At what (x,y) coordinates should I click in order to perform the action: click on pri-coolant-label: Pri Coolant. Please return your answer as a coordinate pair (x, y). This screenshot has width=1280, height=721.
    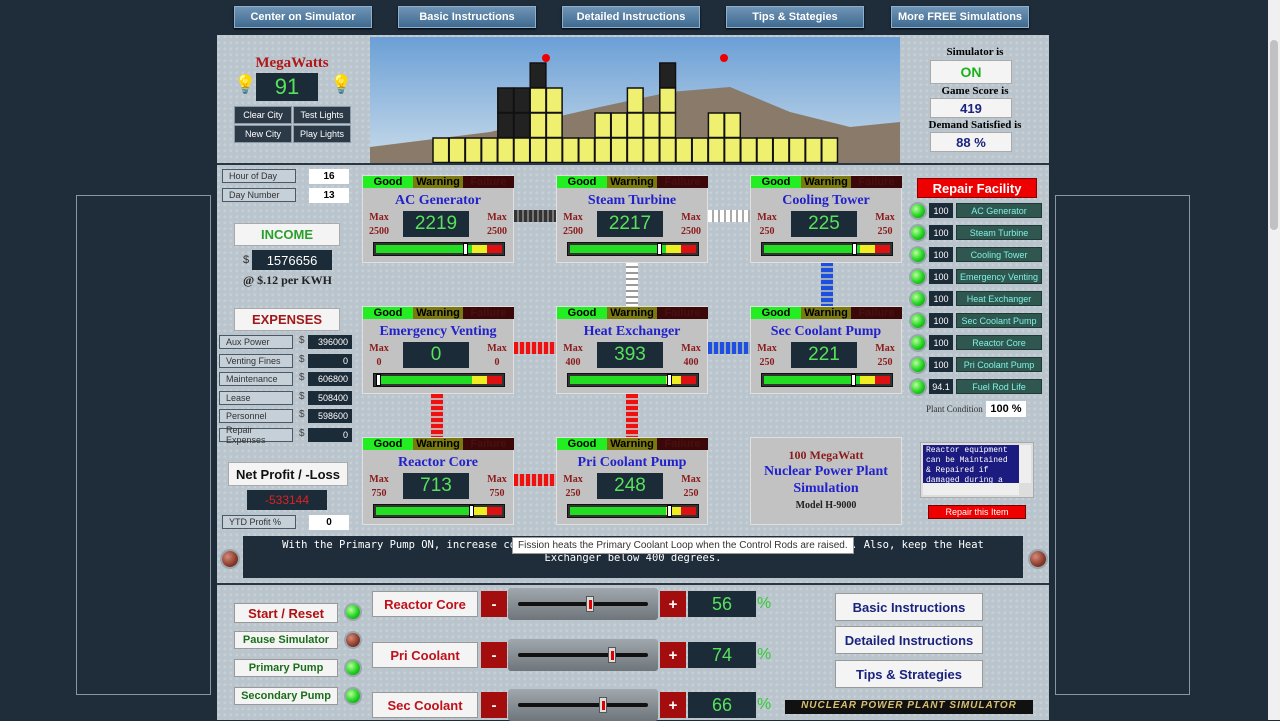
    Looking at the image, I should click on (425, 655).